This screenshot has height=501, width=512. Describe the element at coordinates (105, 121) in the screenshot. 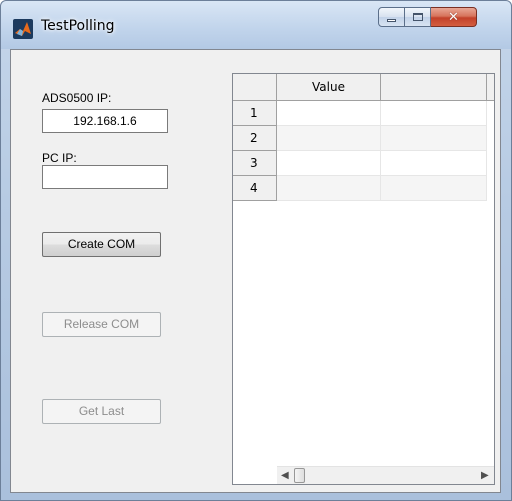

I see `ads-ip-field: 192.168.1.6` at that location.